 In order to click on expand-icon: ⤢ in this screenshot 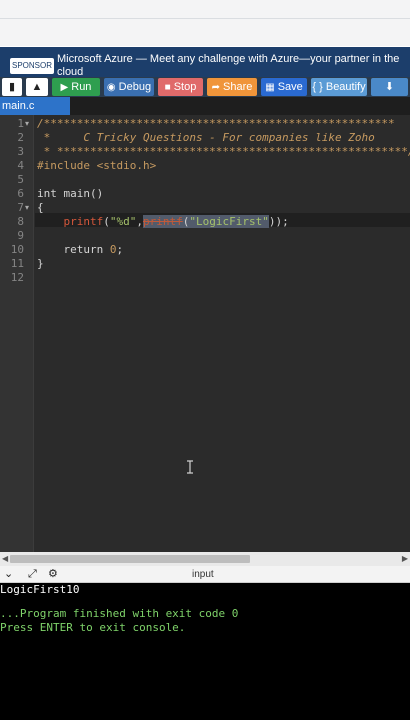, I will do `click(32, 574)`.